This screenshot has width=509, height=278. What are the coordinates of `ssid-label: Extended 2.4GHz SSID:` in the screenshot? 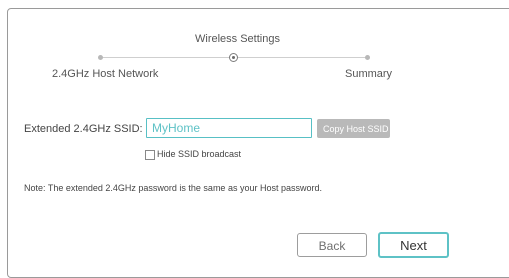 It's located at (83, 129).